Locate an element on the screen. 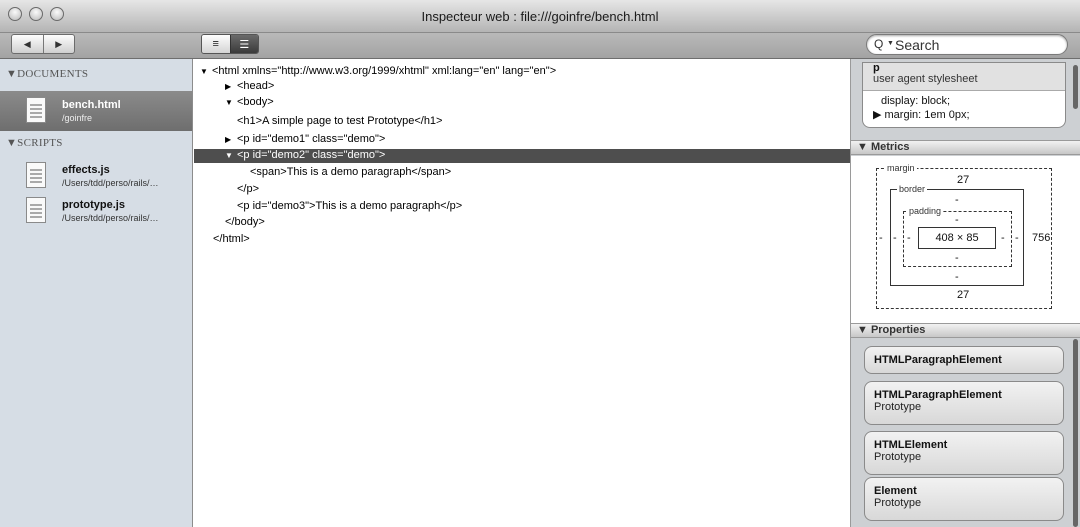 This screenshot has height=527, width=1080. style-selector: p is located at coordinates (876, 68).